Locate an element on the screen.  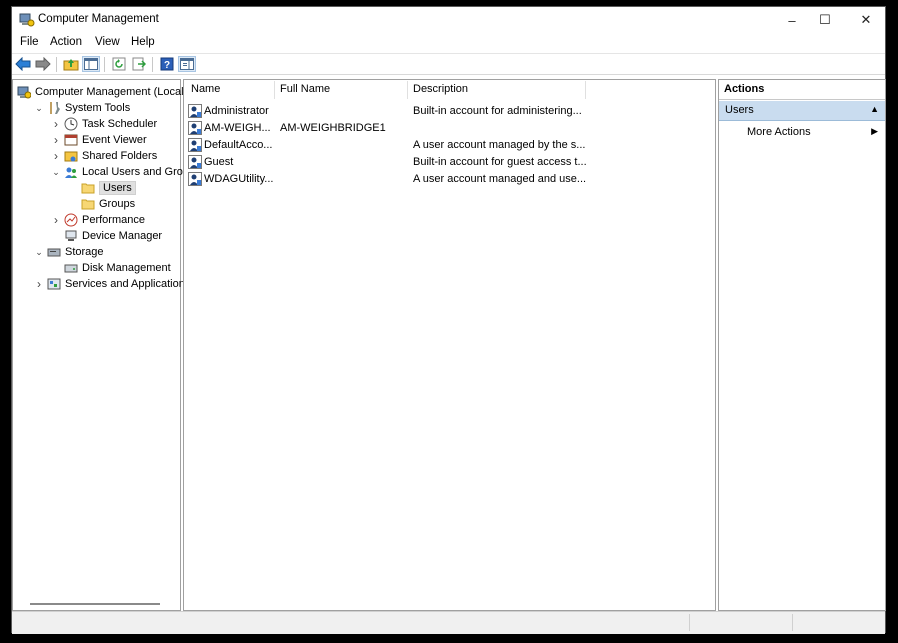
tree-node-label: Task Scheduler is located at coordinates (120, 124).